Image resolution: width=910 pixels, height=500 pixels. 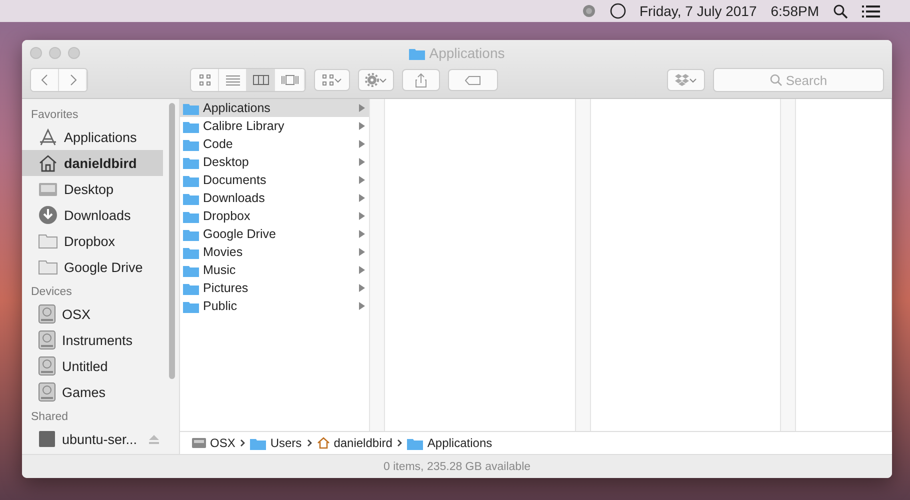 What do you see at coordinates (55, 53) in the screenshot?
I see `minimize-button` at bounding box center [55, 53].